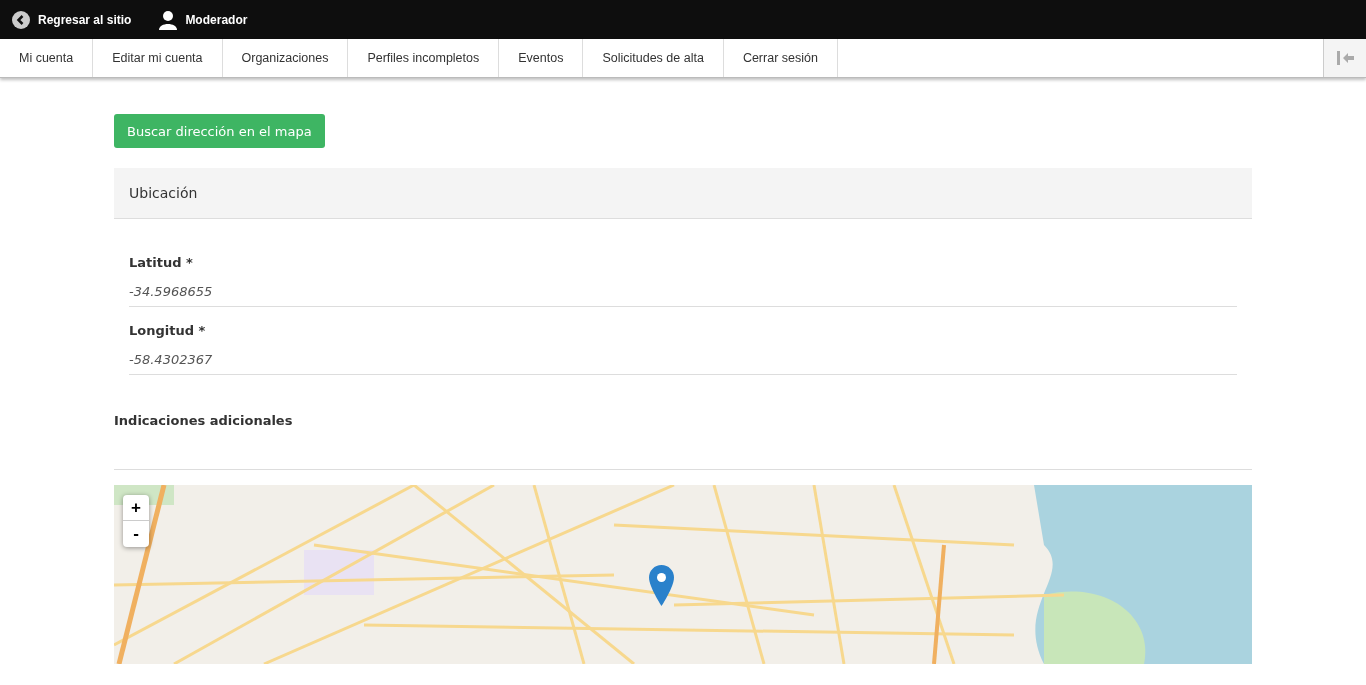 This screenshot has height=685, width=1366. I want to click on back-icon, so click(21, 19).